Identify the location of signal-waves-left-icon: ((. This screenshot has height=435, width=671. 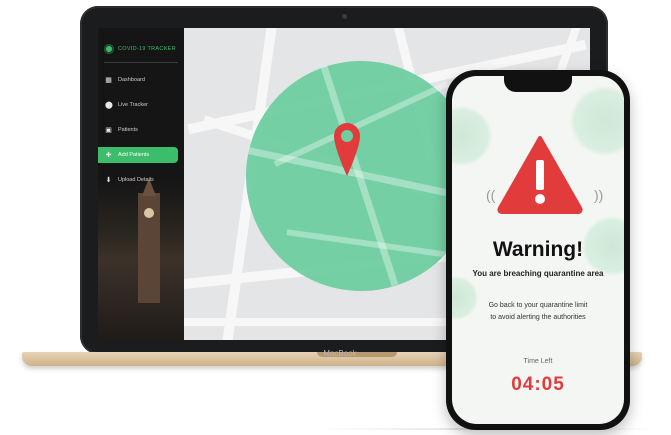
(491, 195).